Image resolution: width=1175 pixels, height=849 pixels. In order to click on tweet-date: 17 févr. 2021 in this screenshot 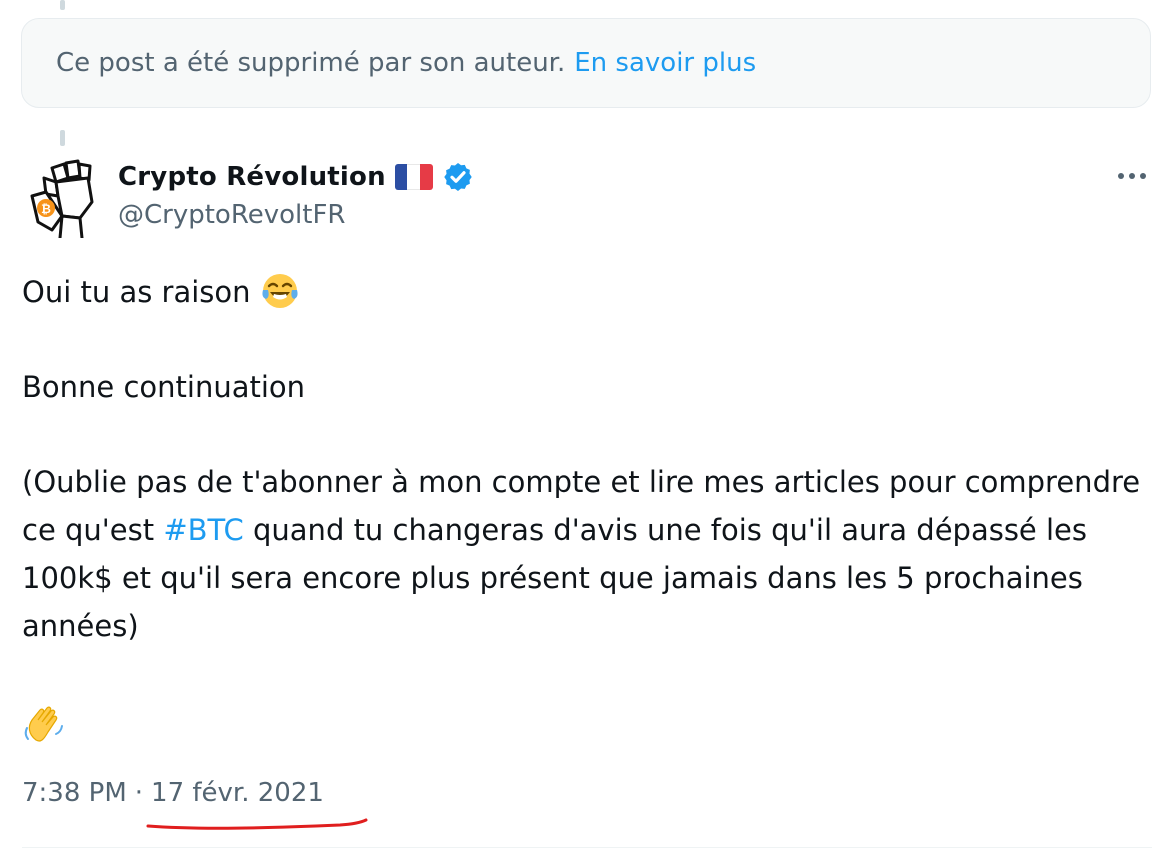, I will do `click(237, 793)`.